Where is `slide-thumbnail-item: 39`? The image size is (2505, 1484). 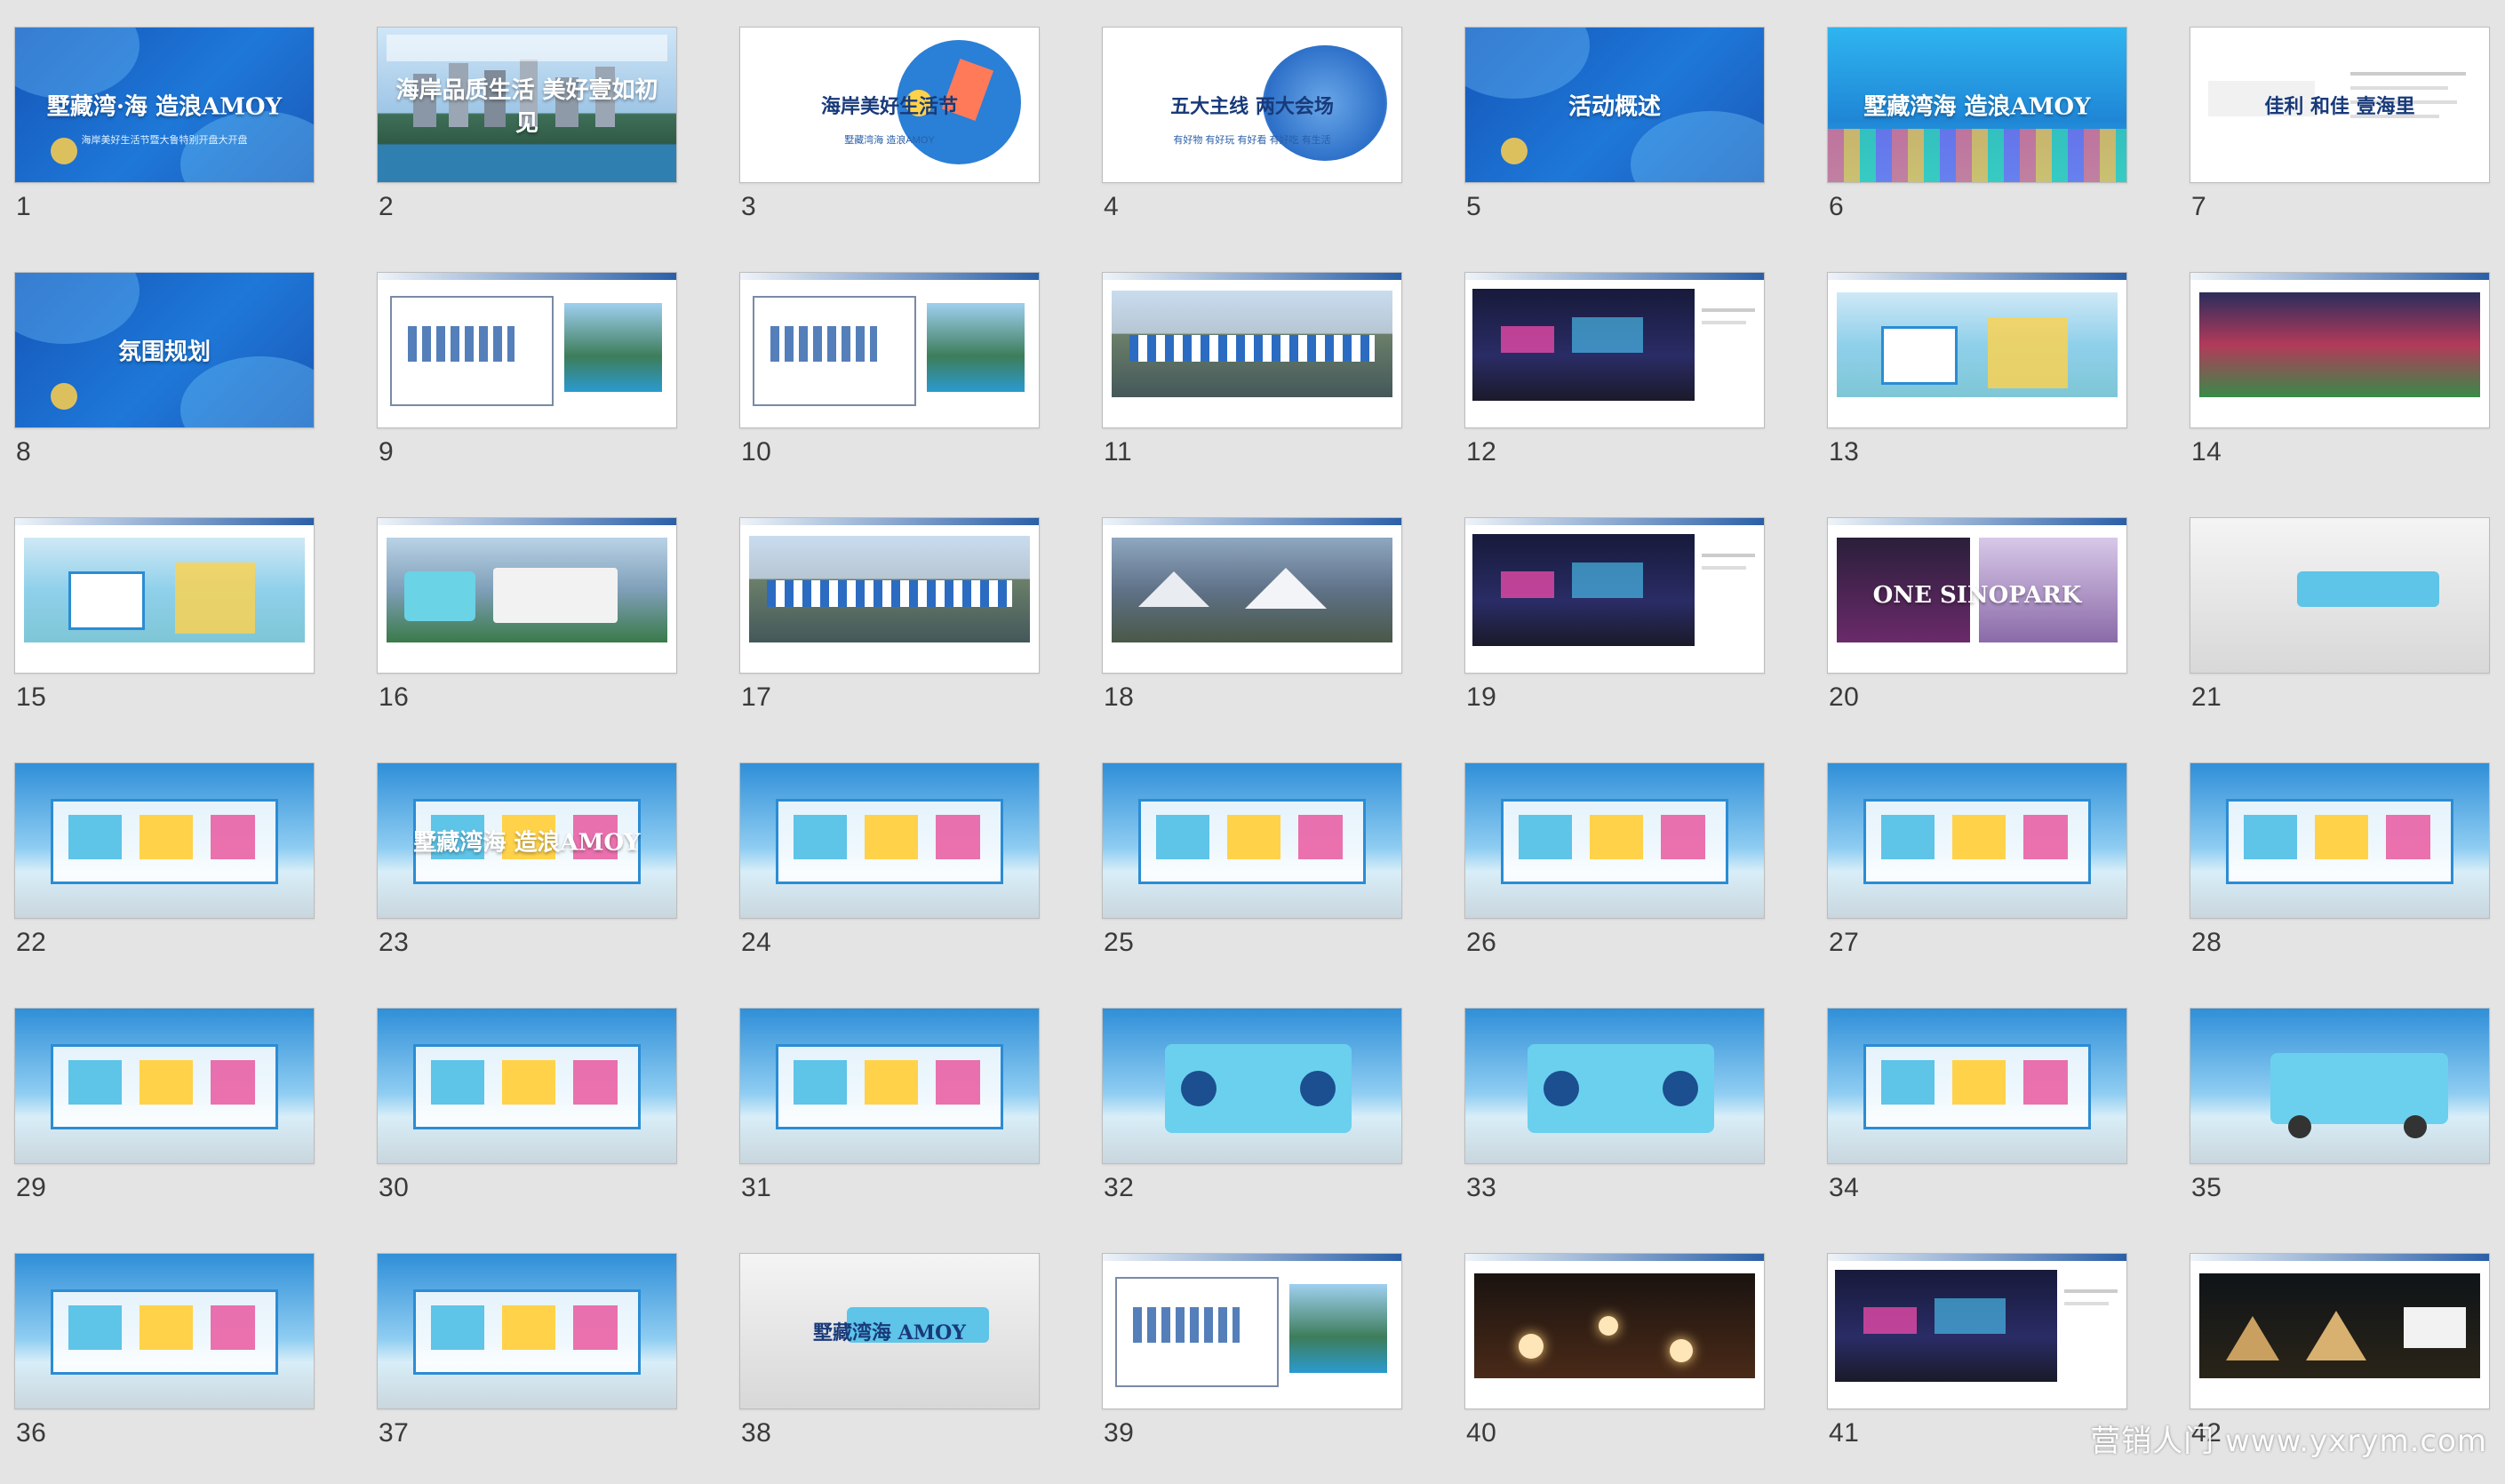 slide-thumbnail-item: 39 is located at coordinates (1252, 1368).